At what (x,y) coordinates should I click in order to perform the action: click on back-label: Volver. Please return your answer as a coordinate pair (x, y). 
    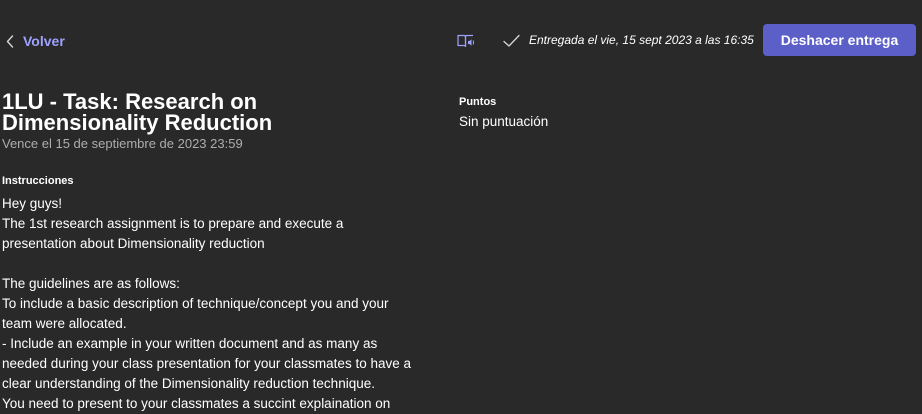
    Looking at the image, I should click on (44, 41).